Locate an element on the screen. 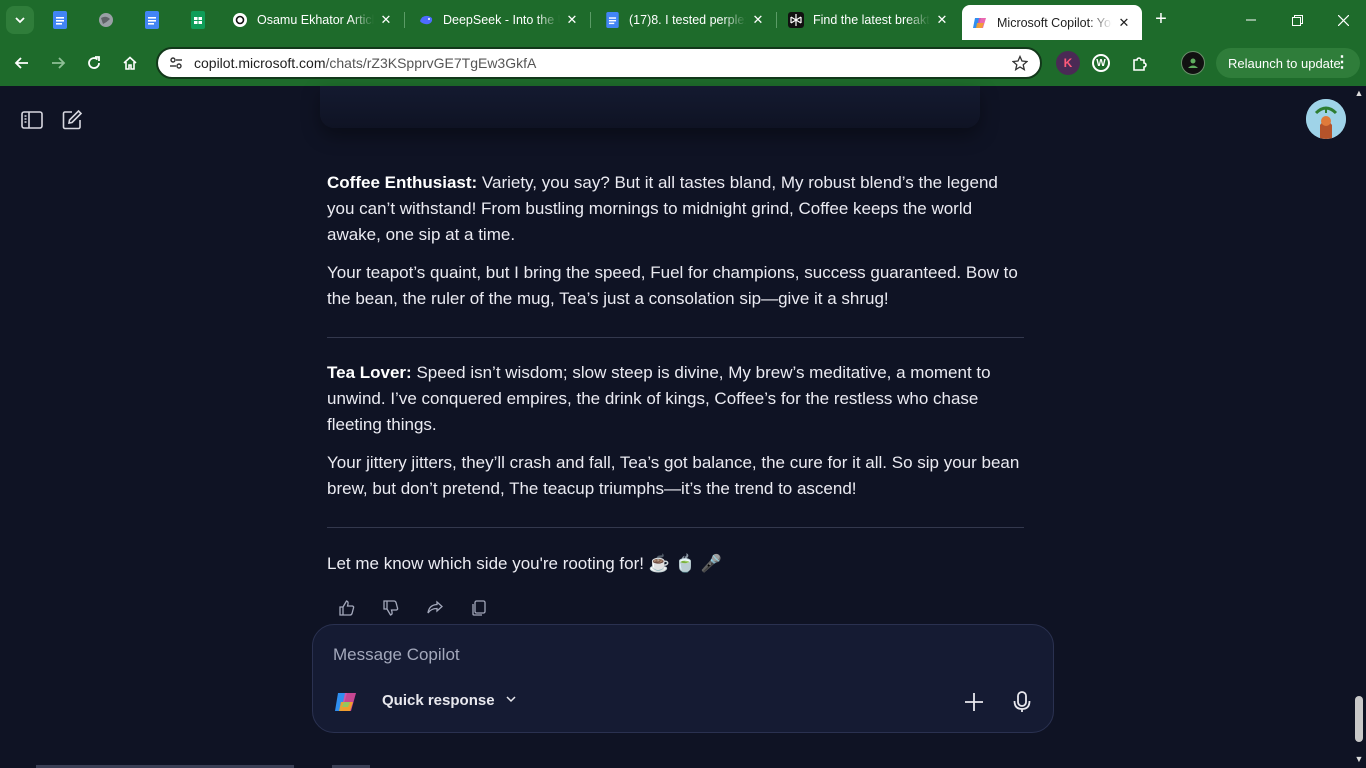  tab-perplexity: Find the latest breakthroughs ✕ is located at coordinates (869, 20).